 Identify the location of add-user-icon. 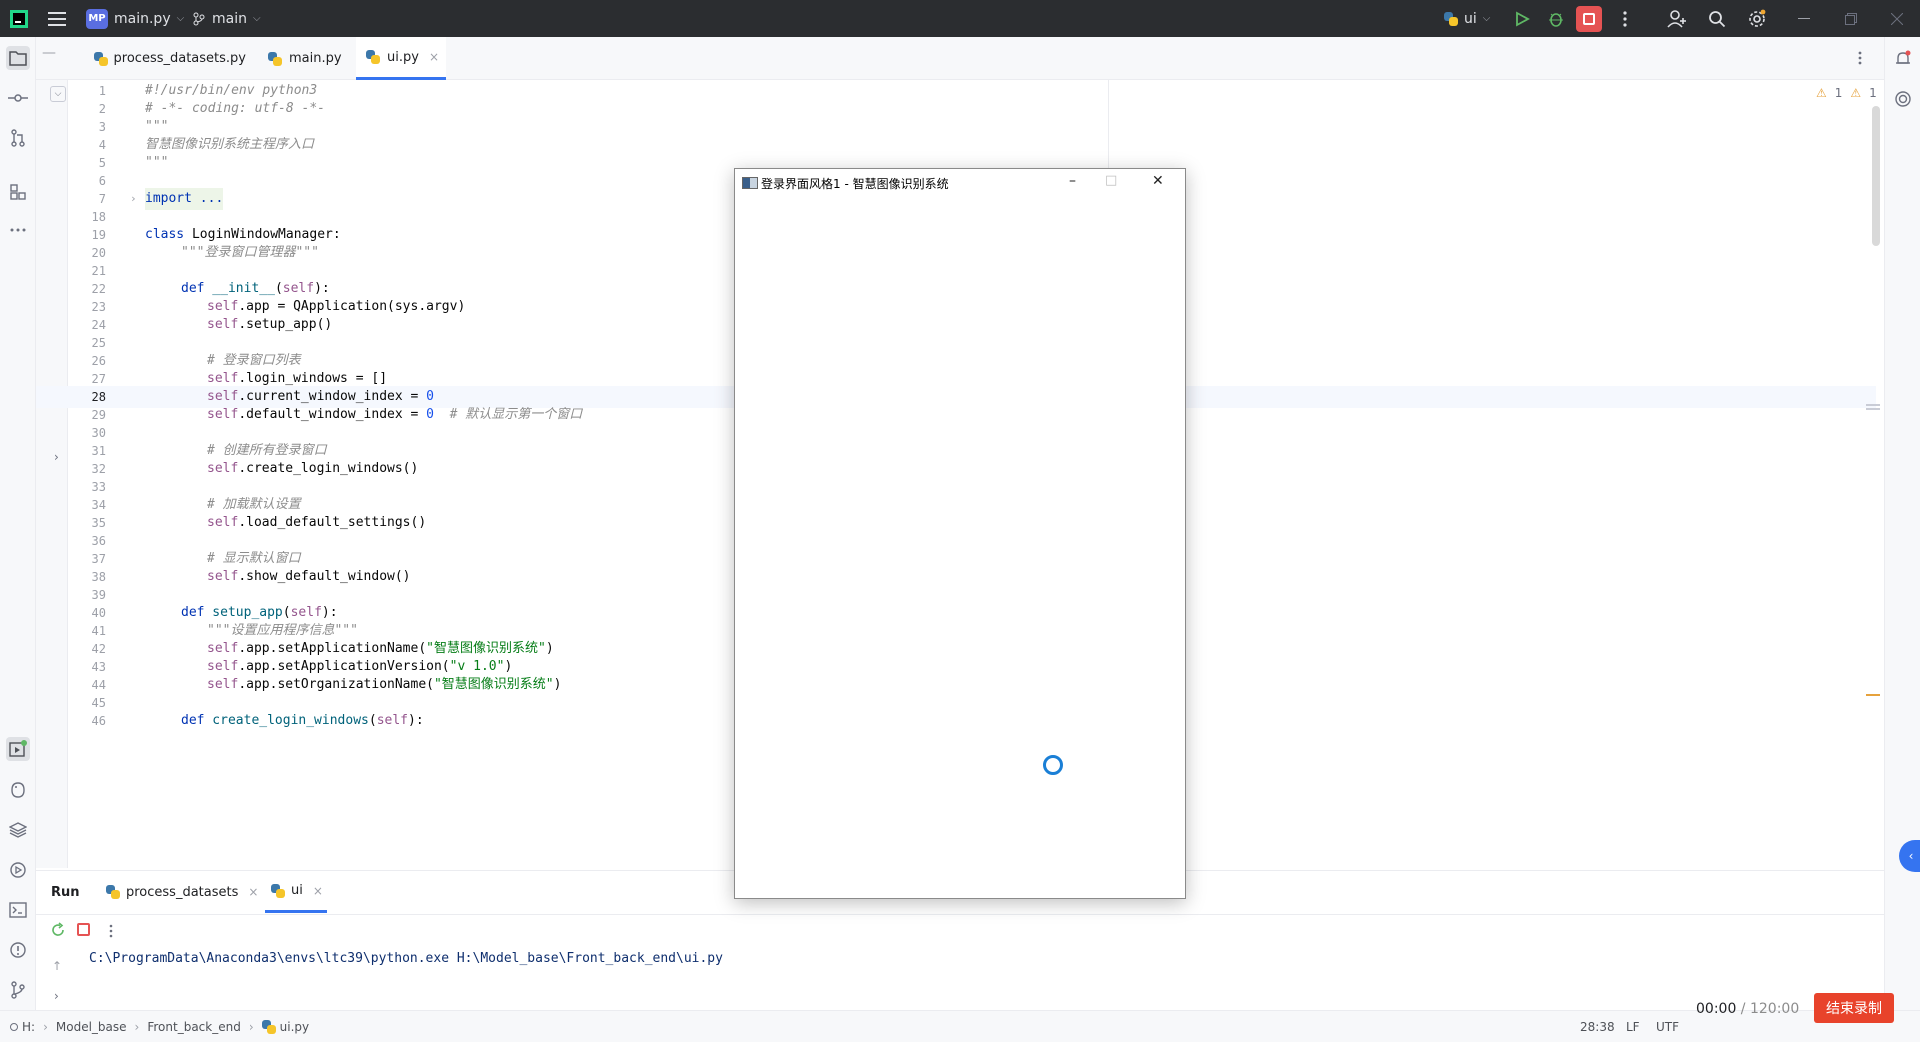
(1677, 19).